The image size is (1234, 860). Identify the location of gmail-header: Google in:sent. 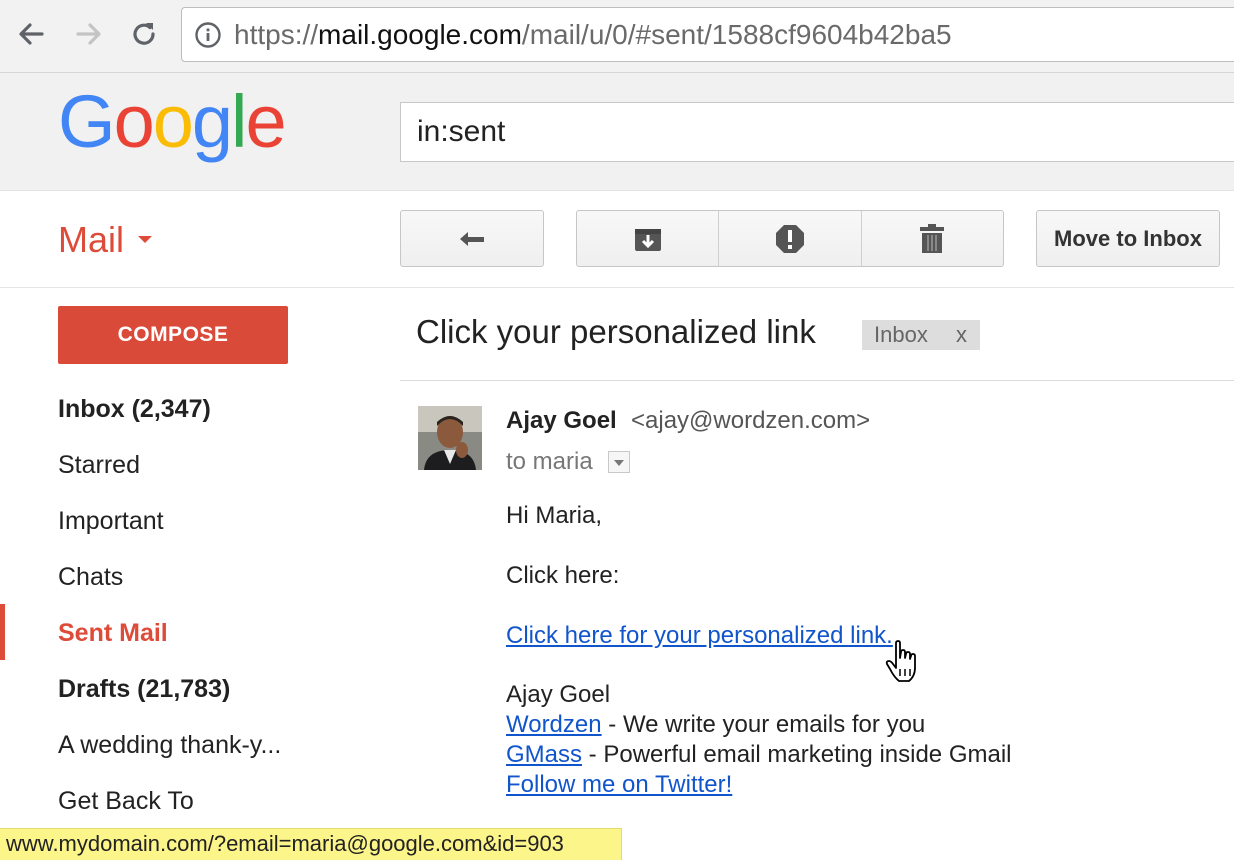
(617, 132).